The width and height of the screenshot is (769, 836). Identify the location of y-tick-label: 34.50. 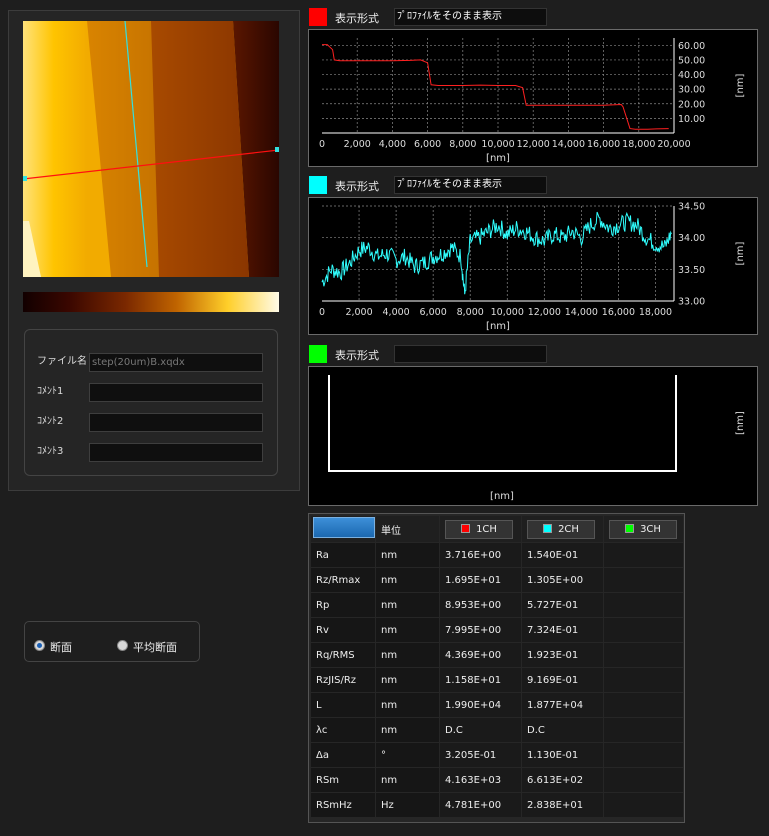
(691, 207).